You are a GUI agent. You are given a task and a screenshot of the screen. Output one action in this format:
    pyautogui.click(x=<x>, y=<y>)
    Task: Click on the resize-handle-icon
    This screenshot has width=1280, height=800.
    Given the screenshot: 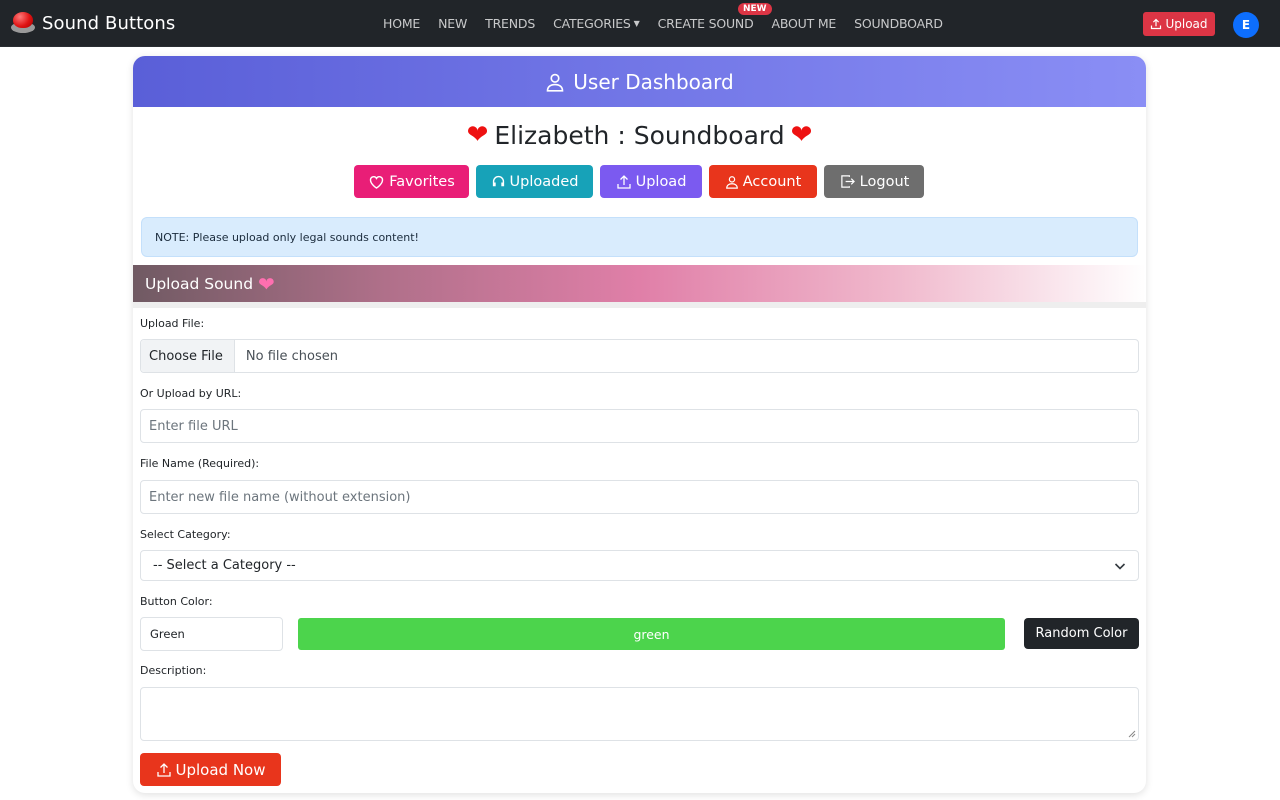 What is the action you would take?
    pyautogui.click(x=1132, y=734)
    